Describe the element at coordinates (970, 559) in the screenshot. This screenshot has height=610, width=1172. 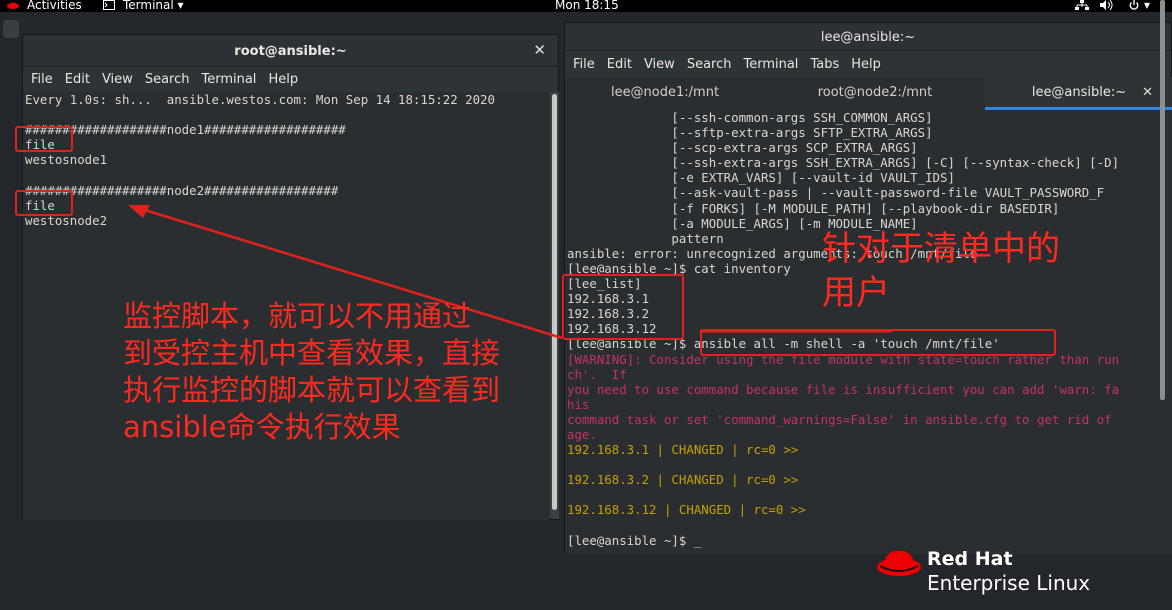
I see `branding-line1: Red Hat` at that location.